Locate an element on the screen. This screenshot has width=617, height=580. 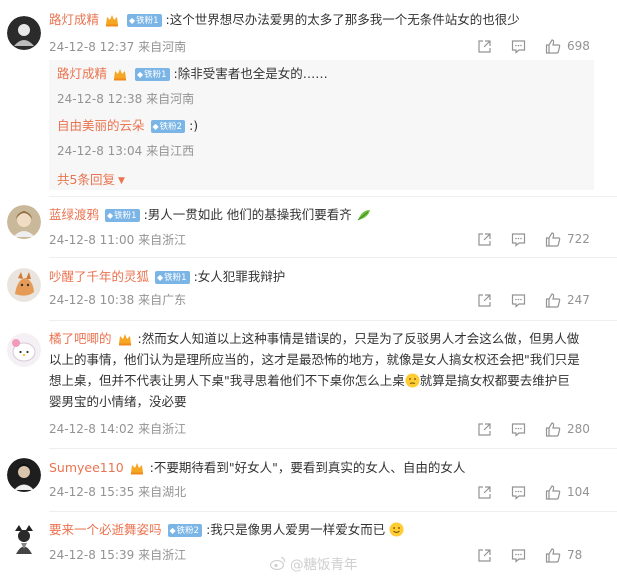
like-count: 280 is located at coordinates (578, 429).